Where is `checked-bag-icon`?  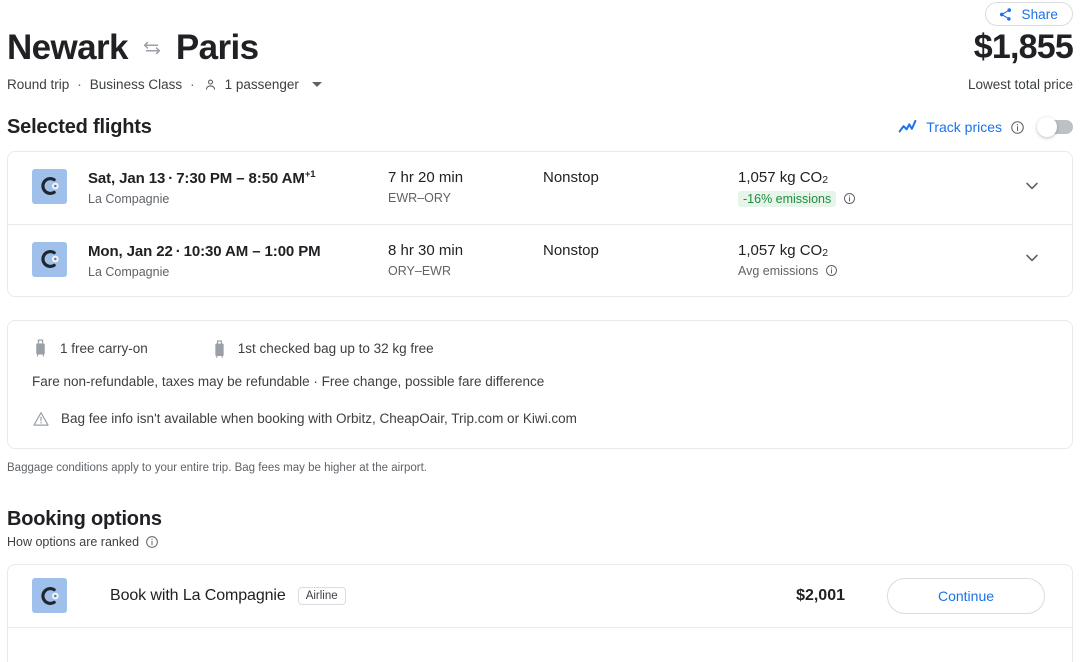
checked-bag-icon is located at coordinates (219, 349).